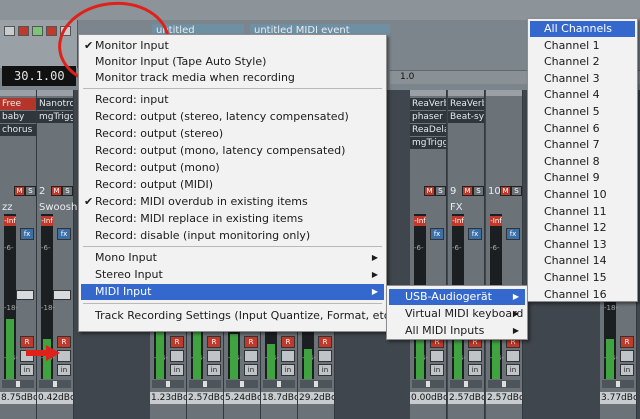  What do you see at coordinates (232, 292) in the screenshot?
I see `menu-item: MIDI Input ▶` at bounding box center [232, 292].